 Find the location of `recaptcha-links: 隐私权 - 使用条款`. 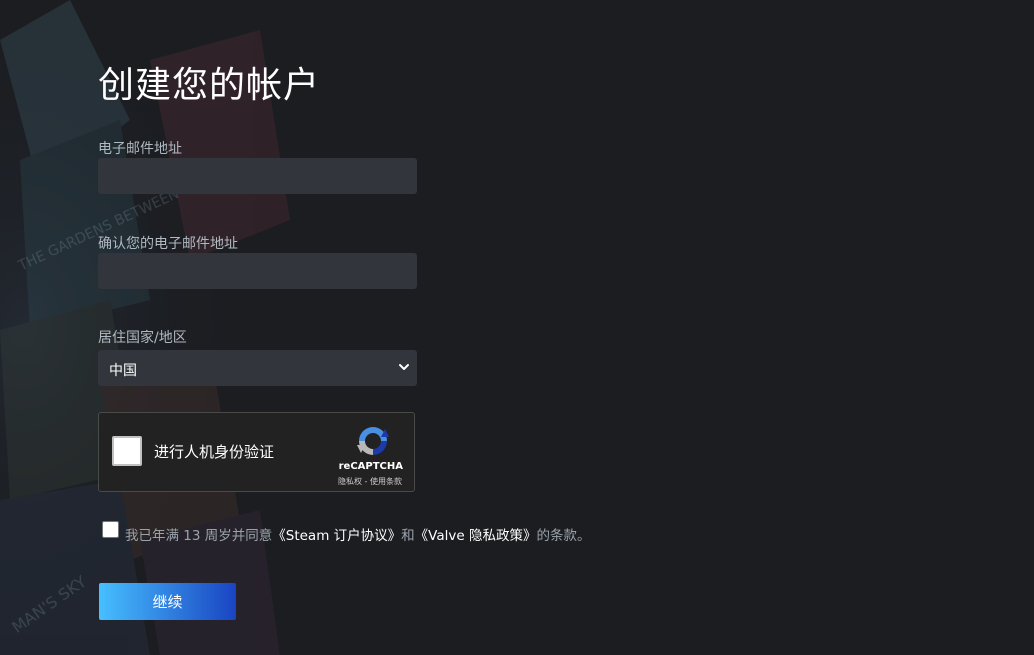

recaptcha-links: 隐私权 - 使用条款 is located at coordinates (370, 481).